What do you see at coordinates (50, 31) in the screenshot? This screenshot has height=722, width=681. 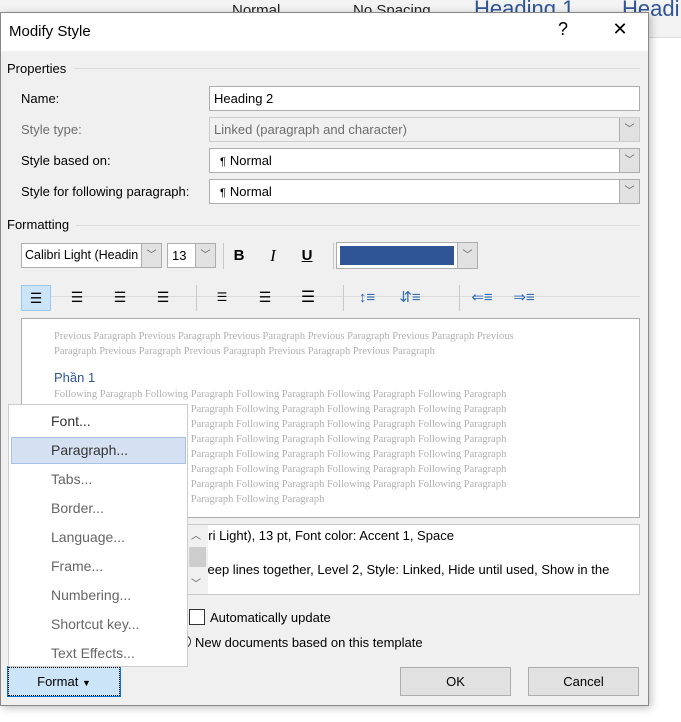 I see `dialog-title: Modify Style` at bounding box center [50, 31].